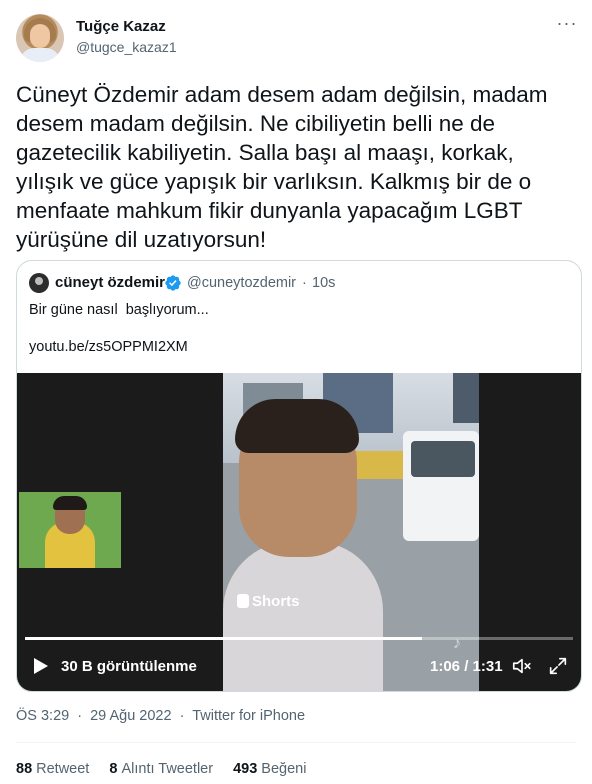 This screenshot has height=784, width=592. Describe the element at coordinates (269, 769) in the screenshot. I see `likes-stat: 493 Beğeni` at that location.